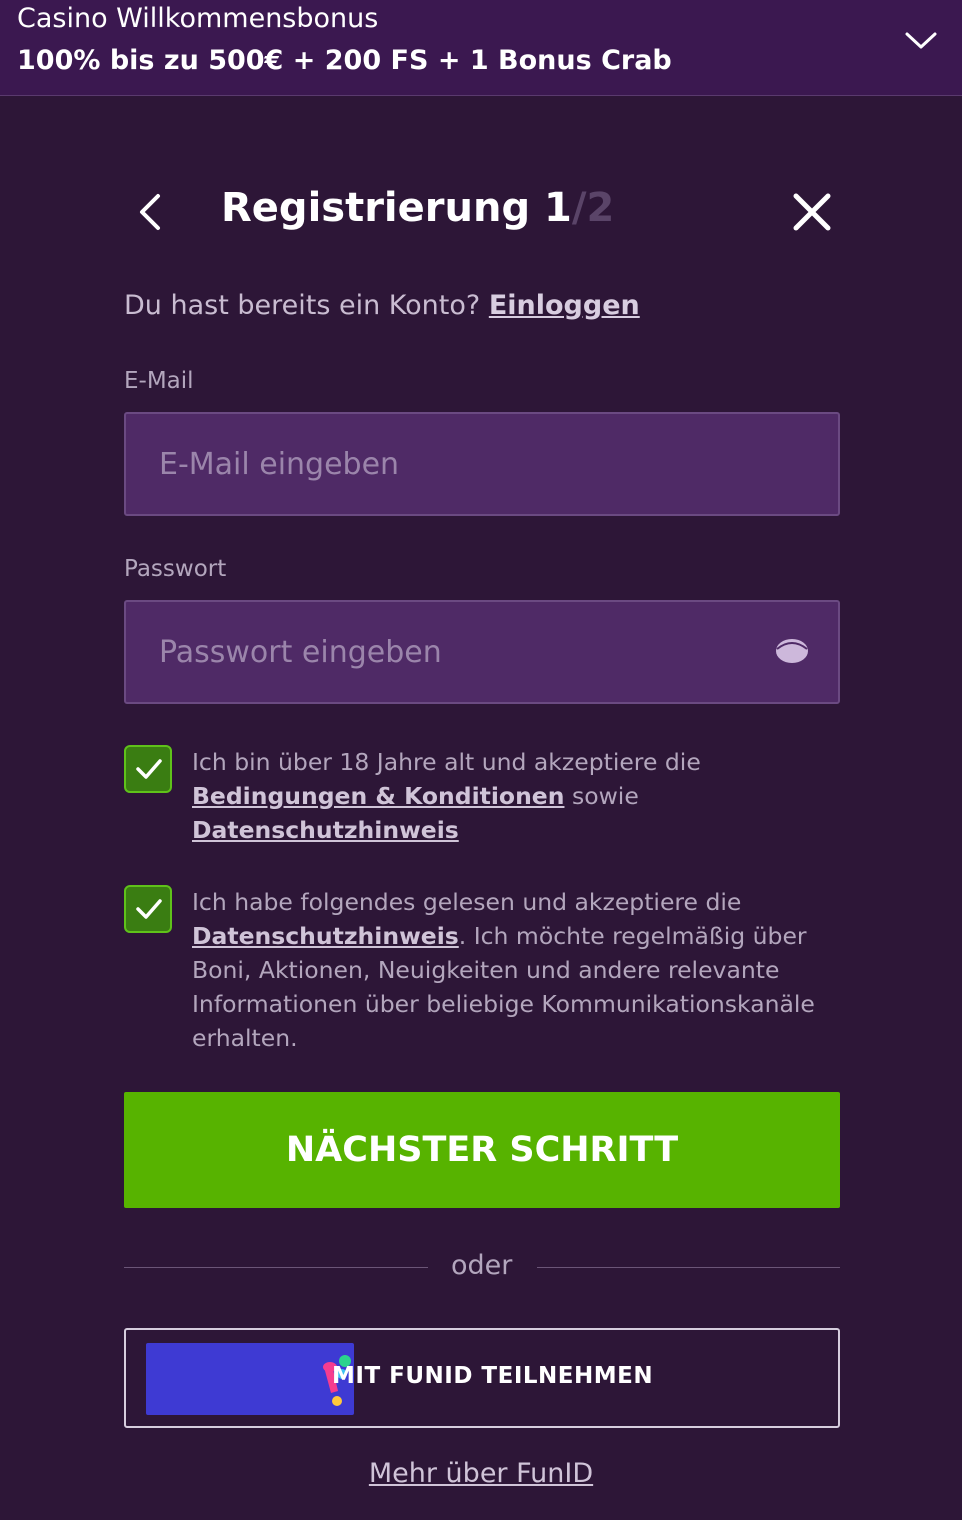 The height and width of the screenshot is (1520, 962). What do you see at coordinates (564, 305) in the screenshot?
I see `login-link: Einloggen` at bounding box center [564, 305].